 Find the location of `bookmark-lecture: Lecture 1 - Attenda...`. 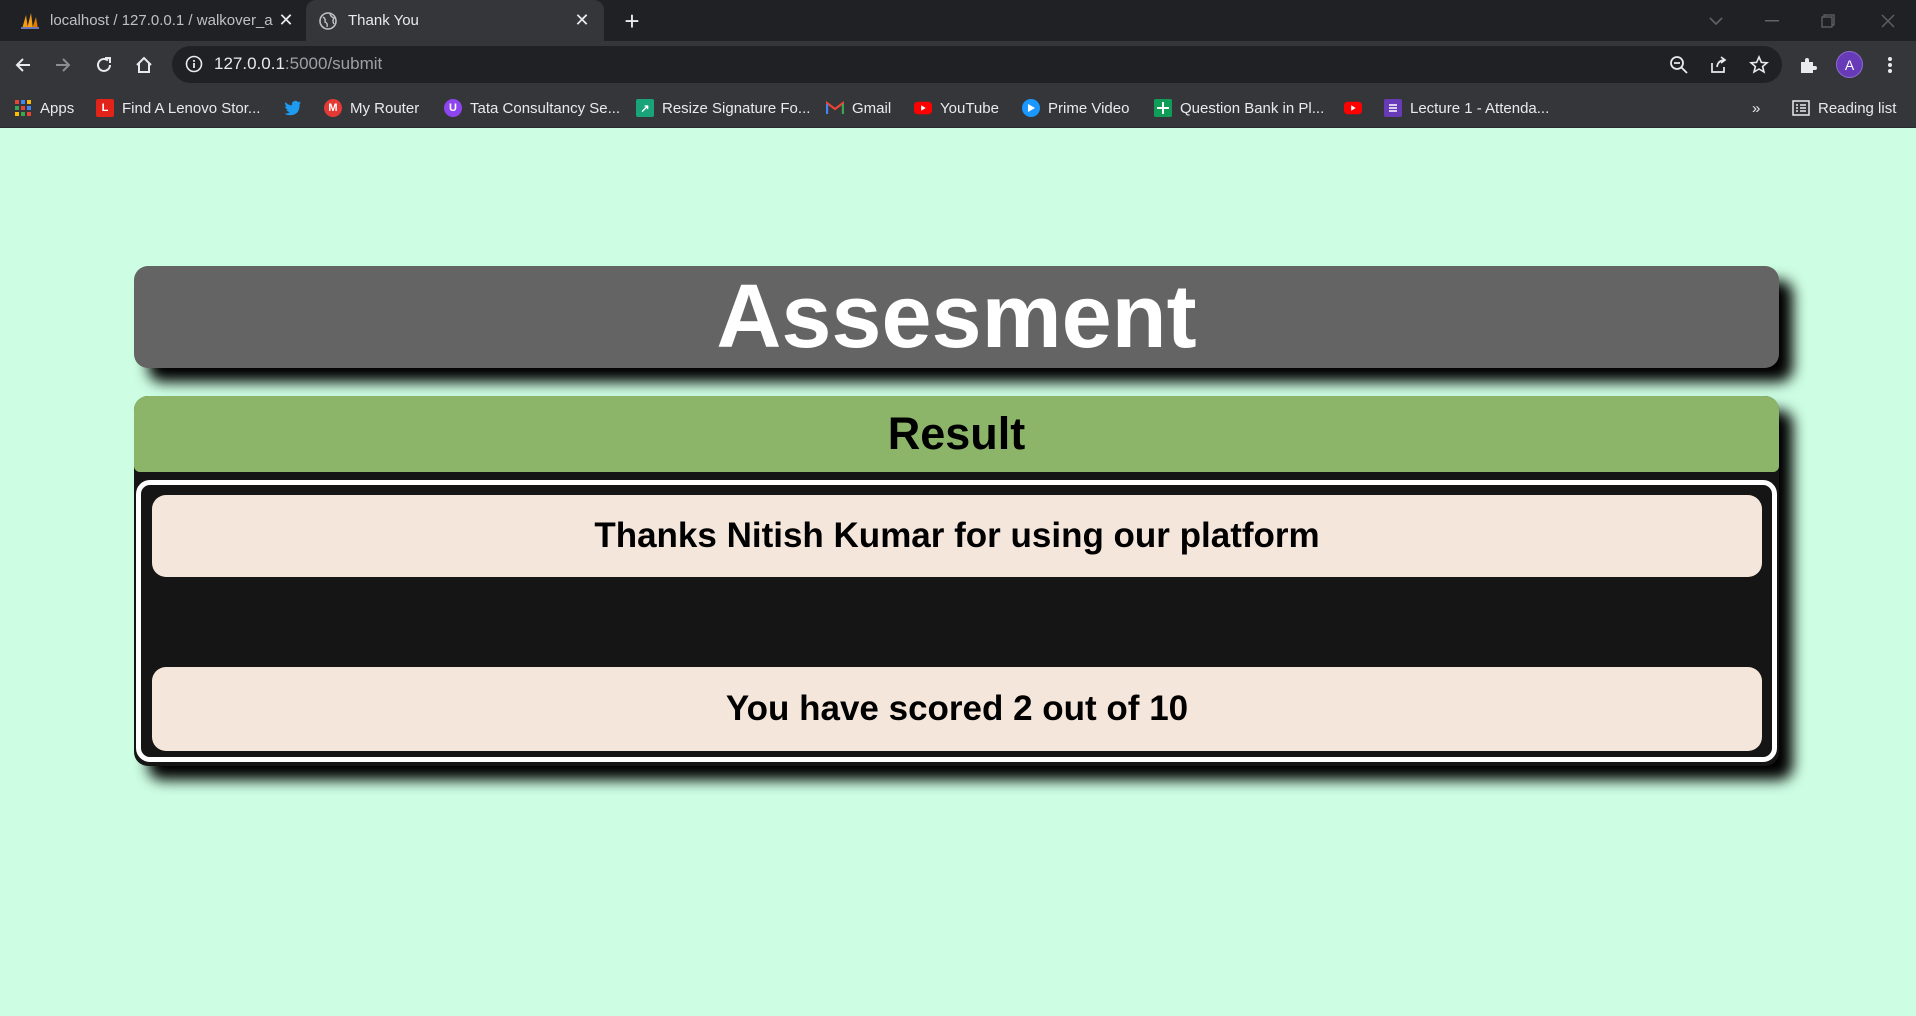

bookmark-lecture: Lecture 1 - Attenda... is located at coordinates (1466, 108).